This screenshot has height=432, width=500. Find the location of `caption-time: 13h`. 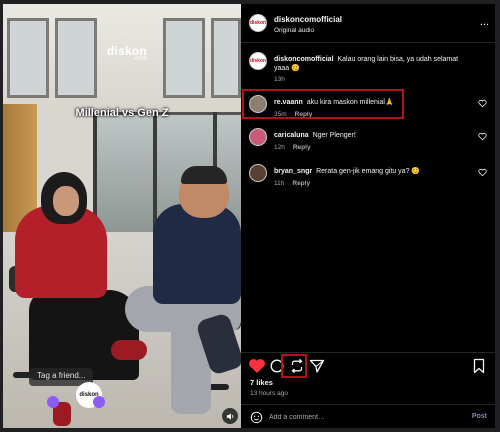

caption-time: 13h is located at coordinates (279, 79).